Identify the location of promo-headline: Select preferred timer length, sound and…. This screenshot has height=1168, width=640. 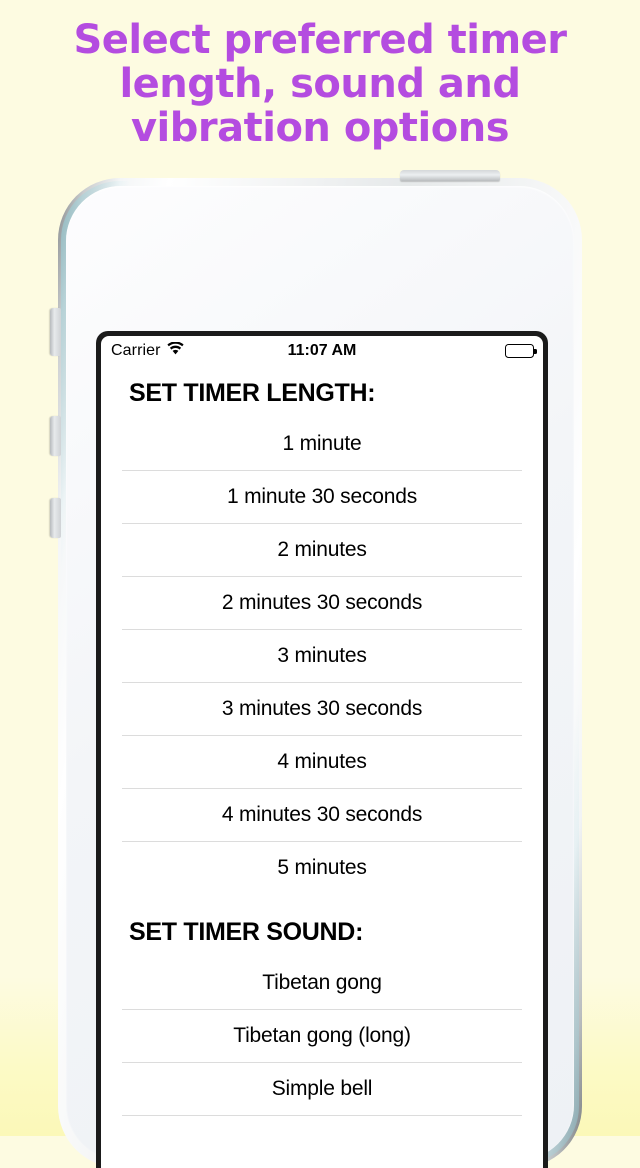
(320, 84).